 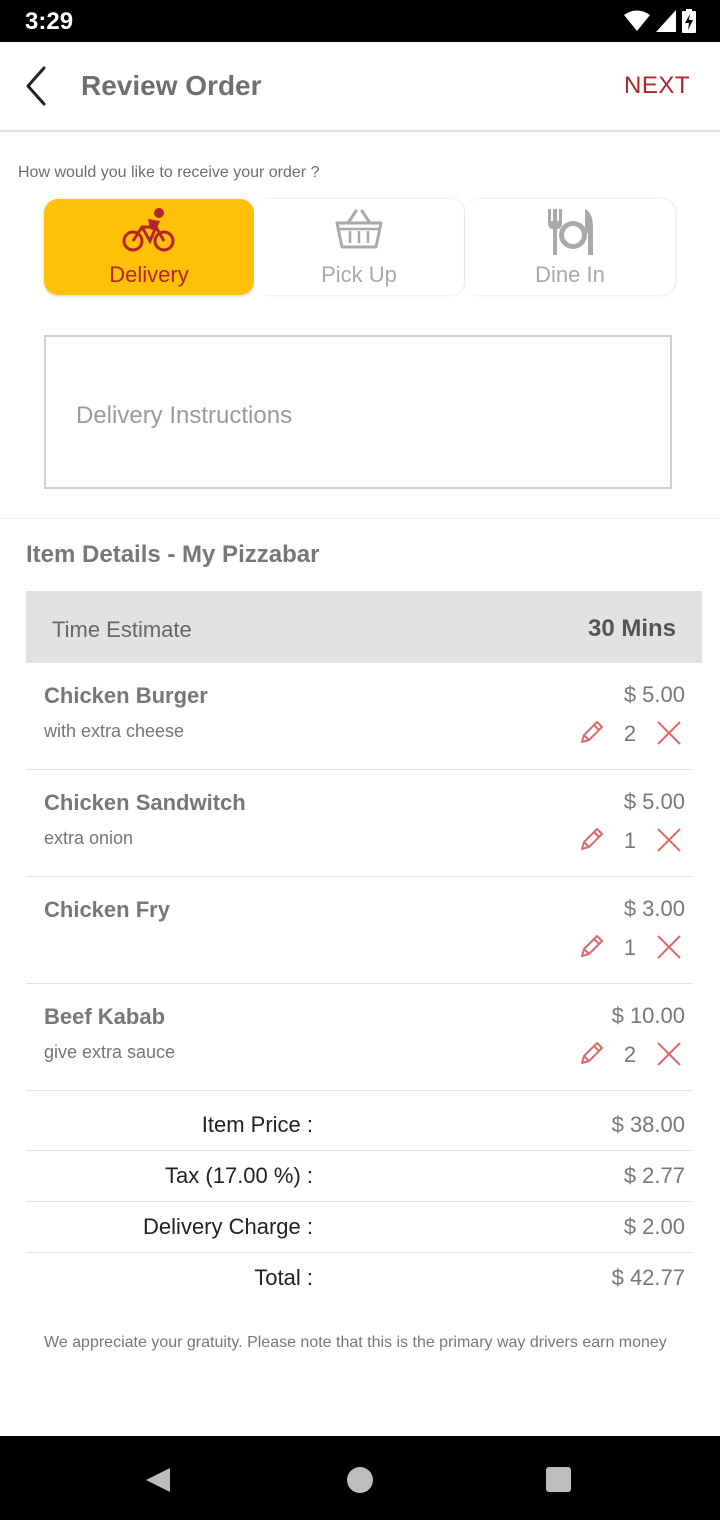 What do you see at coordinates (657, 86) in the screenshot?
I see `next-button: NEXT` at bounding box center [657, 86].